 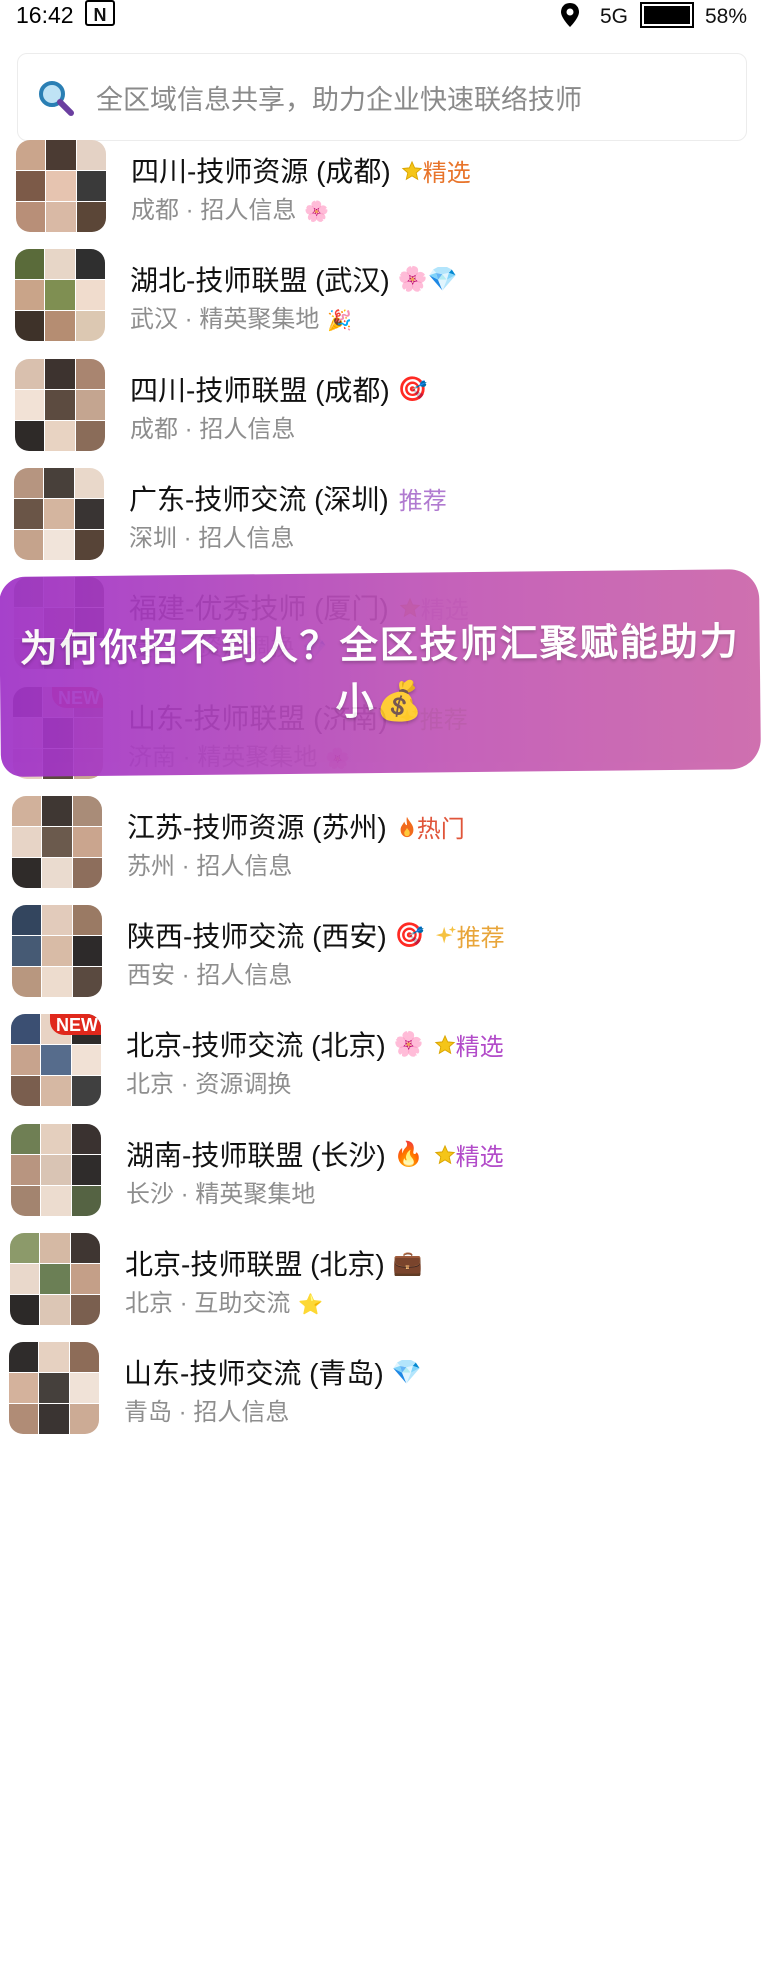 What do you see at coordinates (153, 538) in the screenshot?
I see `item-city: 深圳` at bounding box center [153, 538].